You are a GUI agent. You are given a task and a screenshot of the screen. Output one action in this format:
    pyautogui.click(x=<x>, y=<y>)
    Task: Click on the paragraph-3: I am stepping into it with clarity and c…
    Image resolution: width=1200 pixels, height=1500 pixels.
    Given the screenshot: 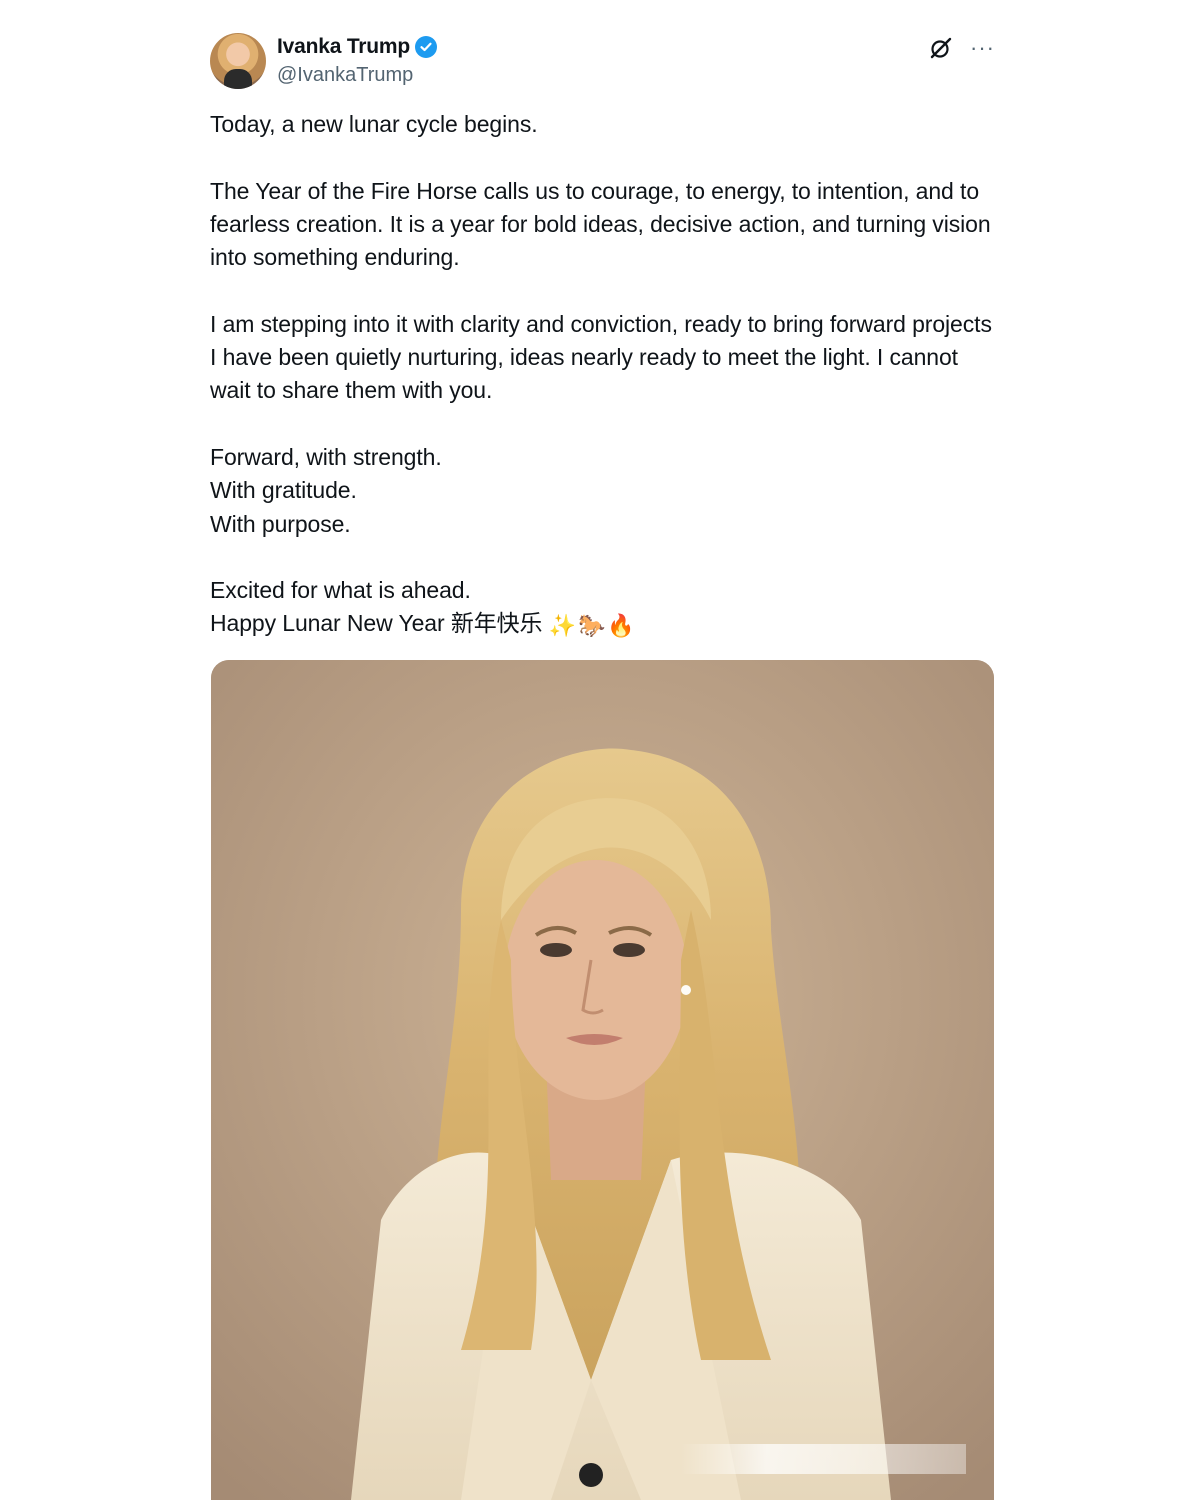 What is the action you would take?
    pyautogui.click(x=601, y=357)
    